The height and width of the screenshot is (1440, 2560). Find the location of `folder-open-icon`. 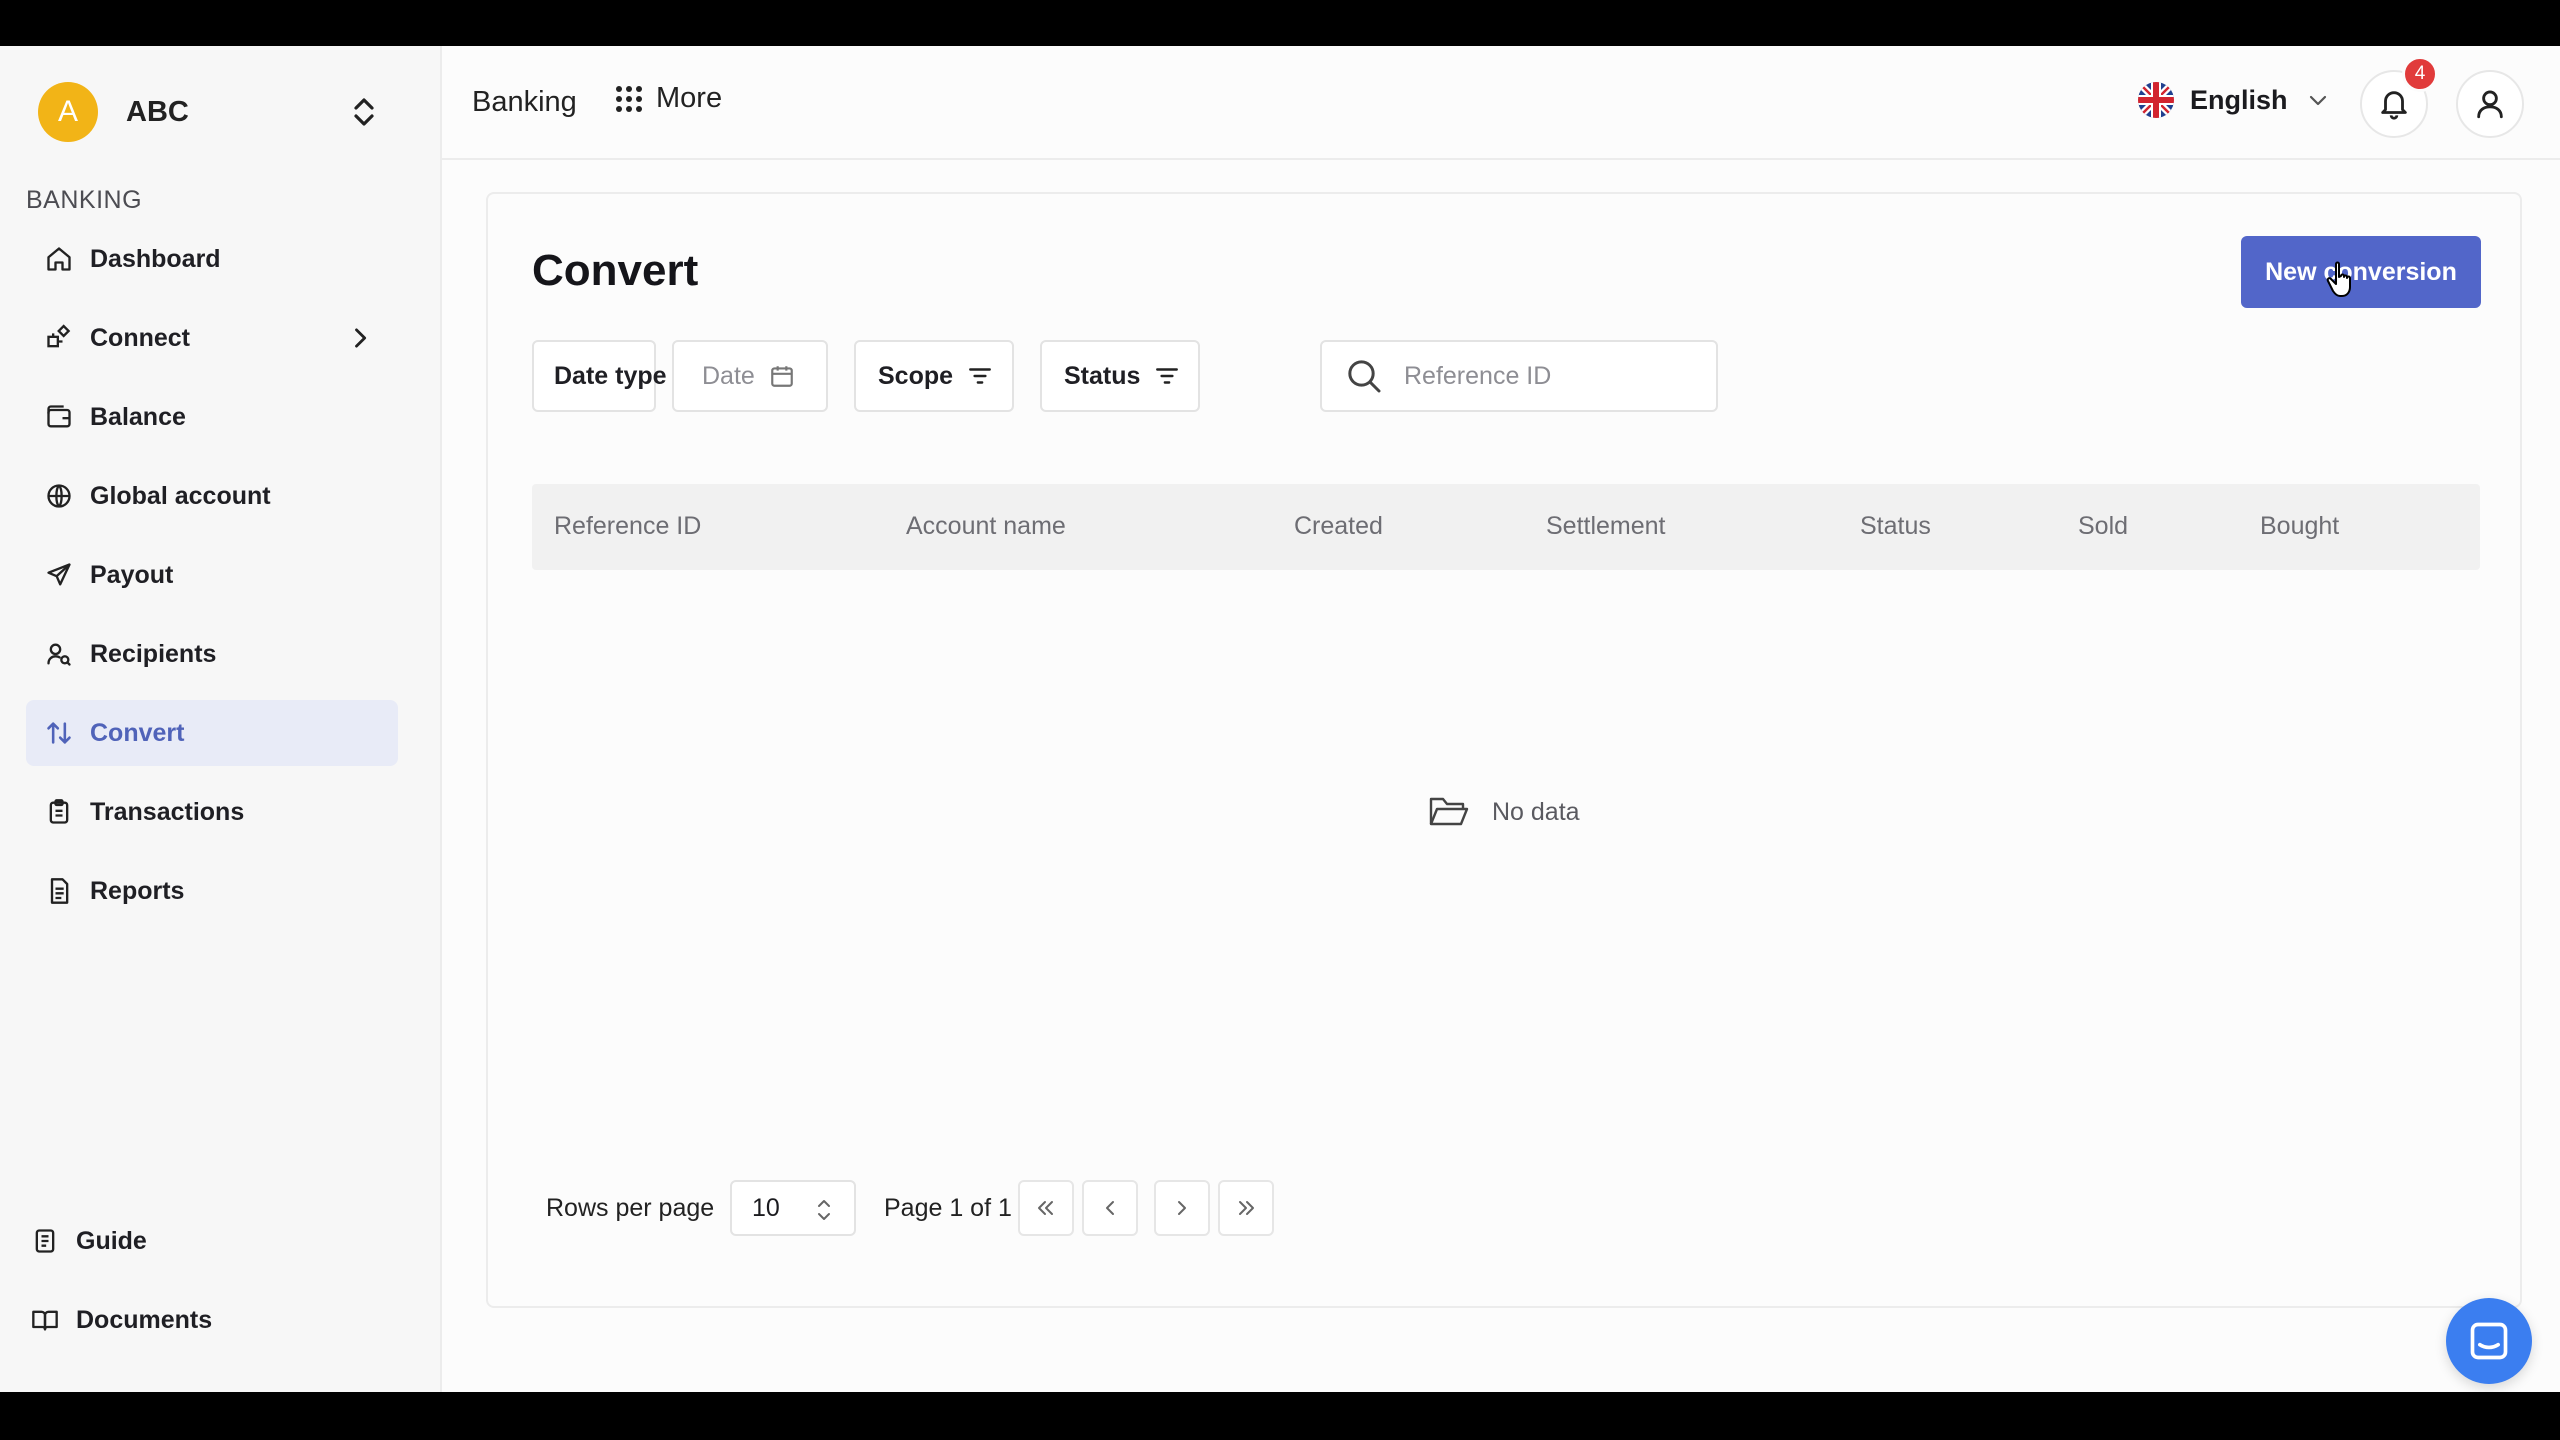

folder-open-icon is located at coordinates (1449, 811).